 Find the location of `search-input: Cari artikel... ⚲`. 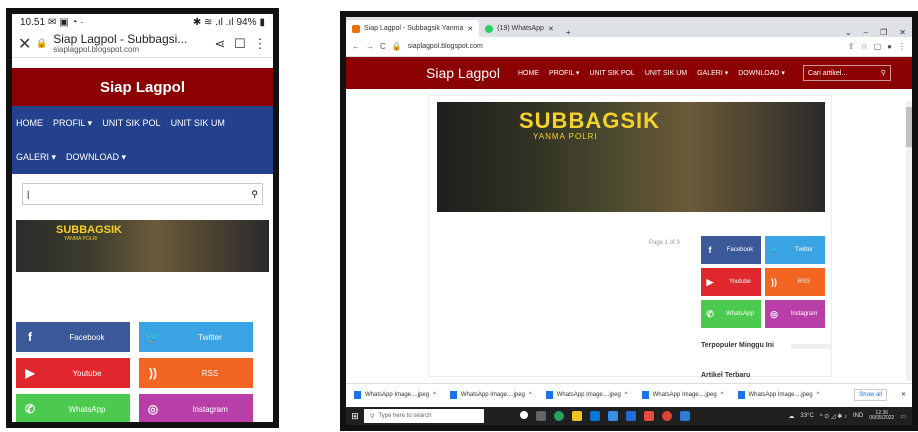

search-input: Cari artikel... ⚲ is located at coordinates (846, 73).